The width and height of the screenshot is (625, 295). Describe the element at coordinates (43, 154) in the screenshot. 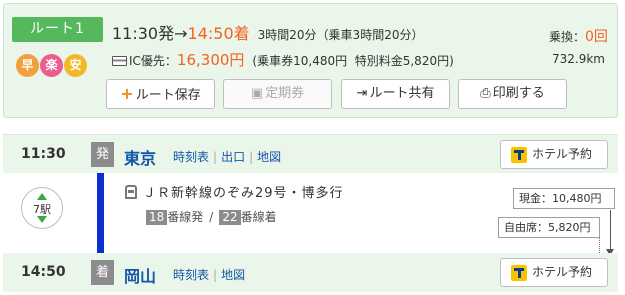

I see `departure-station-time: 11:30` at that location.